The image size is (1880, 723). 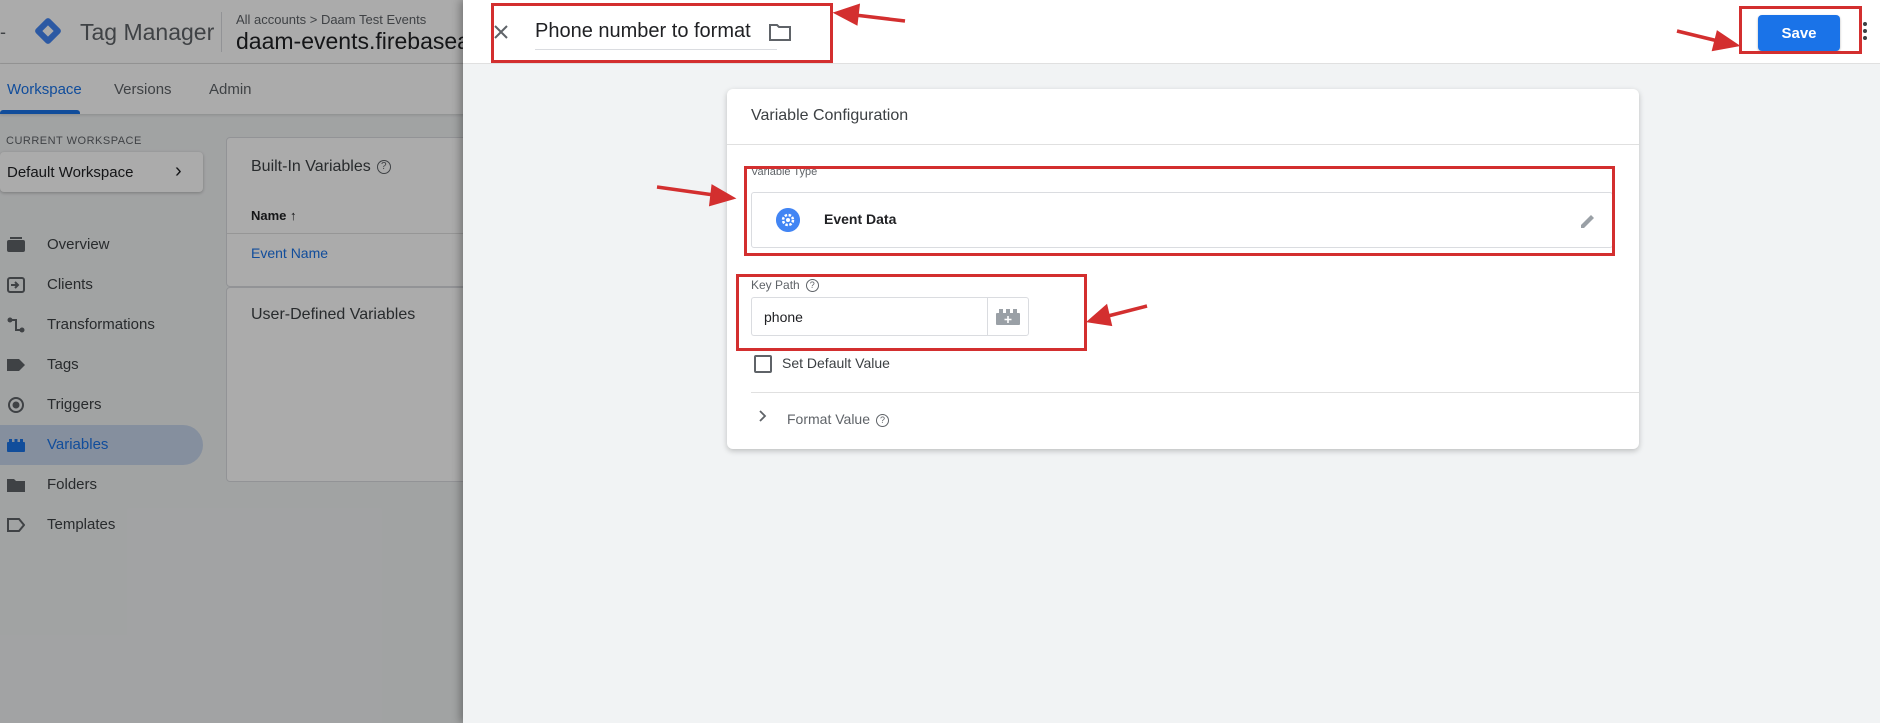 What do you see at coordinates (882, 420) in the screenshot?
I see `help-icon: ?` at bounding box center [882, 420].